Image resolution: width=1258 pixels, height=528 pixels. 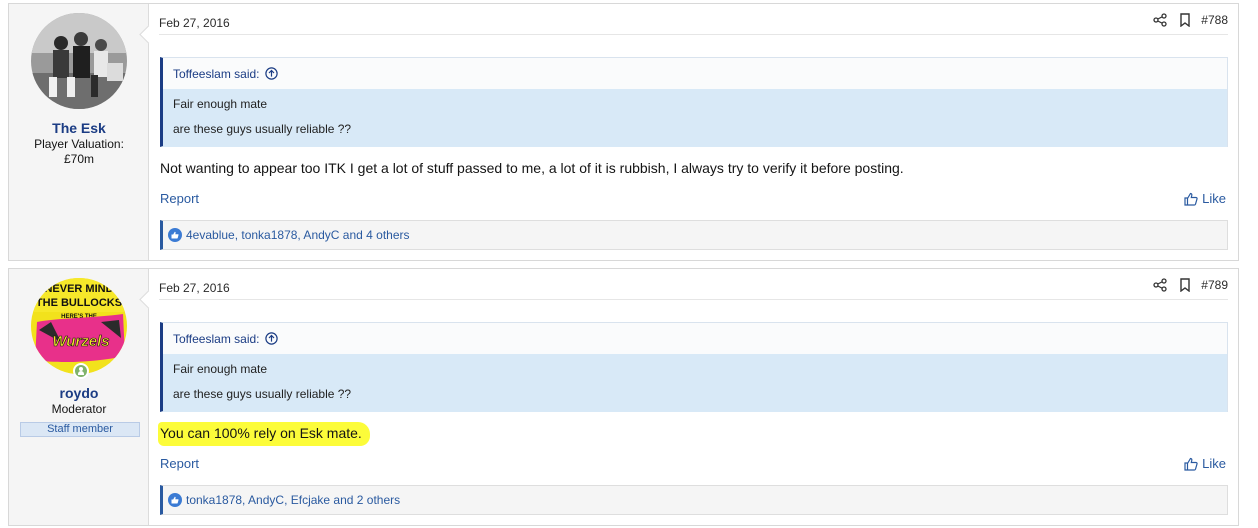 I want to click on post-actions: #788, so click(x=1190, y=20).